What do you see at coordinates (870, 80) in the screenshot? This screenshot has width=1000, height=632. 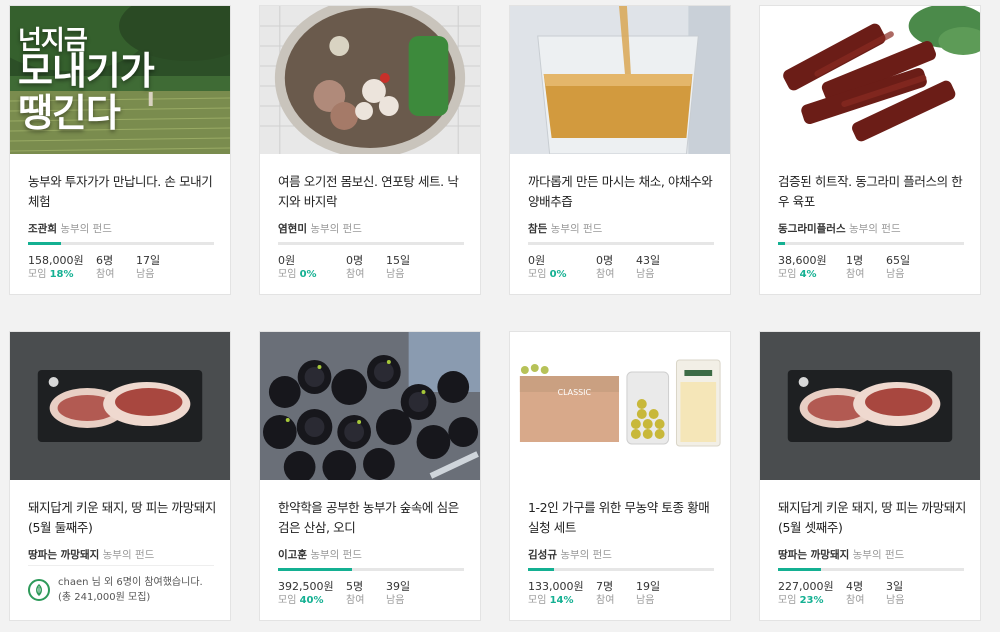 I see `beef-jerky-photo` at bounding box center [870, 80].